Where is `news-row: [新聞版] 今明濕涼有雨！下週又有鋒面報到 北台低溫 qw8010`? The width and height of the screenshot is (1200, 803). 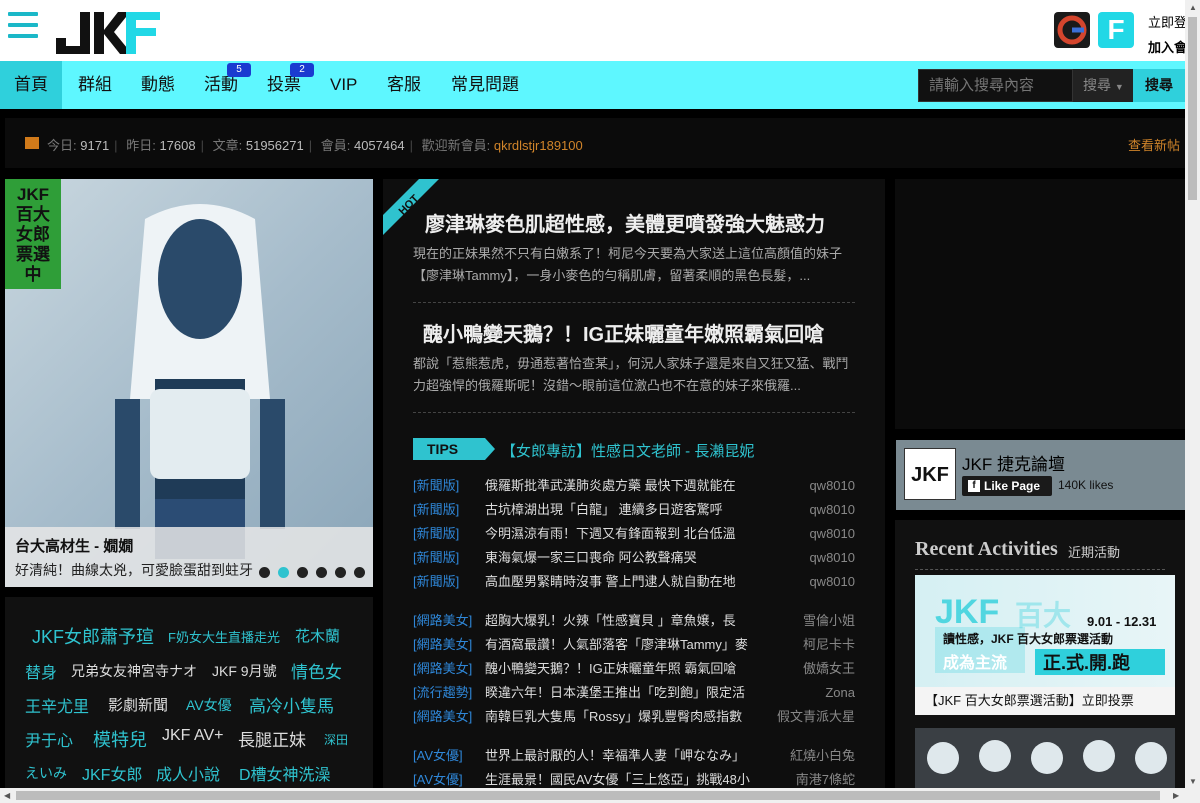
news-row: [新聞版] 今明濕涼有雨！下週又有鋒面報到 北台低溫 qw8010 is located at coordinates (635, 534).